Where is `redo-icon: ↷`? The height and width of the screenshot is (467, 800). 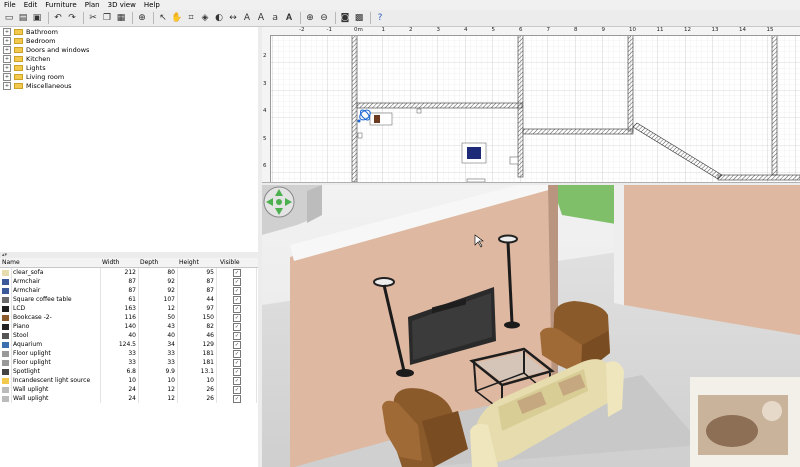
redo-icon: ↷ is located at coordinates (72, 18).